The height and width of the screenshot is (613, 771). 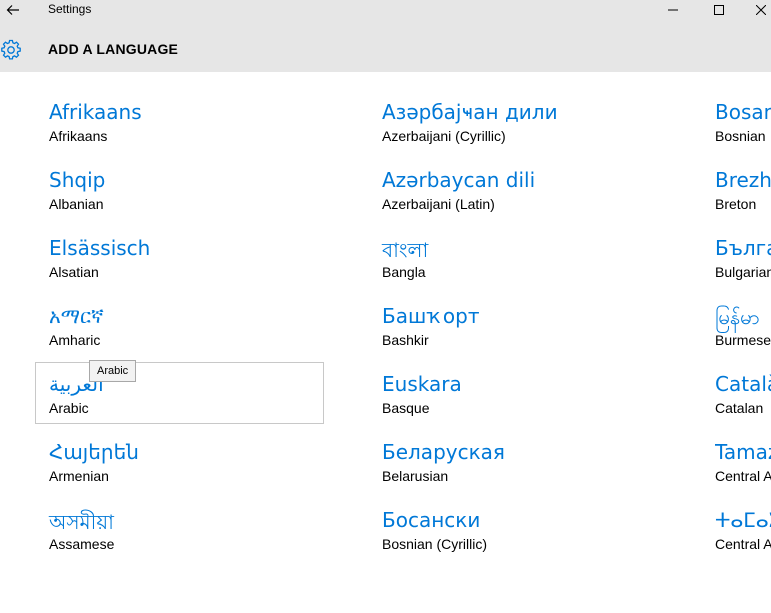 What do you see at coordinates (405, 340) in the screenshot?
I see `language-english-name: Bashkir` at bounding box center [405, 340].